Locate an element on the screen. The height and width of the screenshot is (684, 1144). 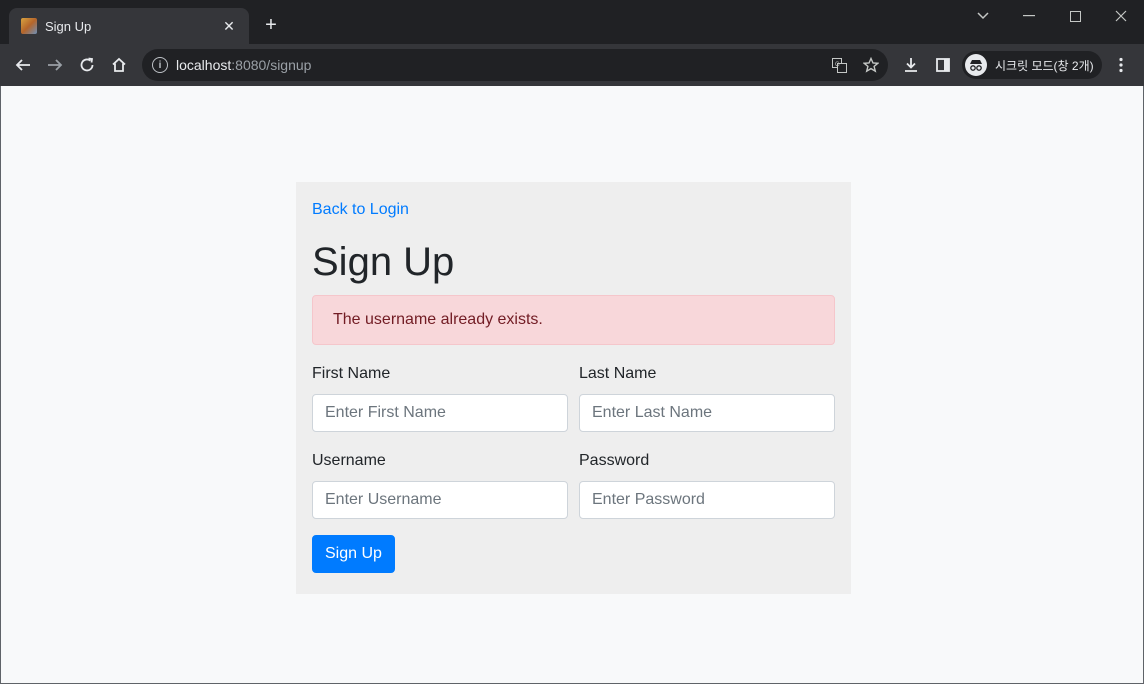
tab-close-icon: ✕ is located at coordinates (229, 26).